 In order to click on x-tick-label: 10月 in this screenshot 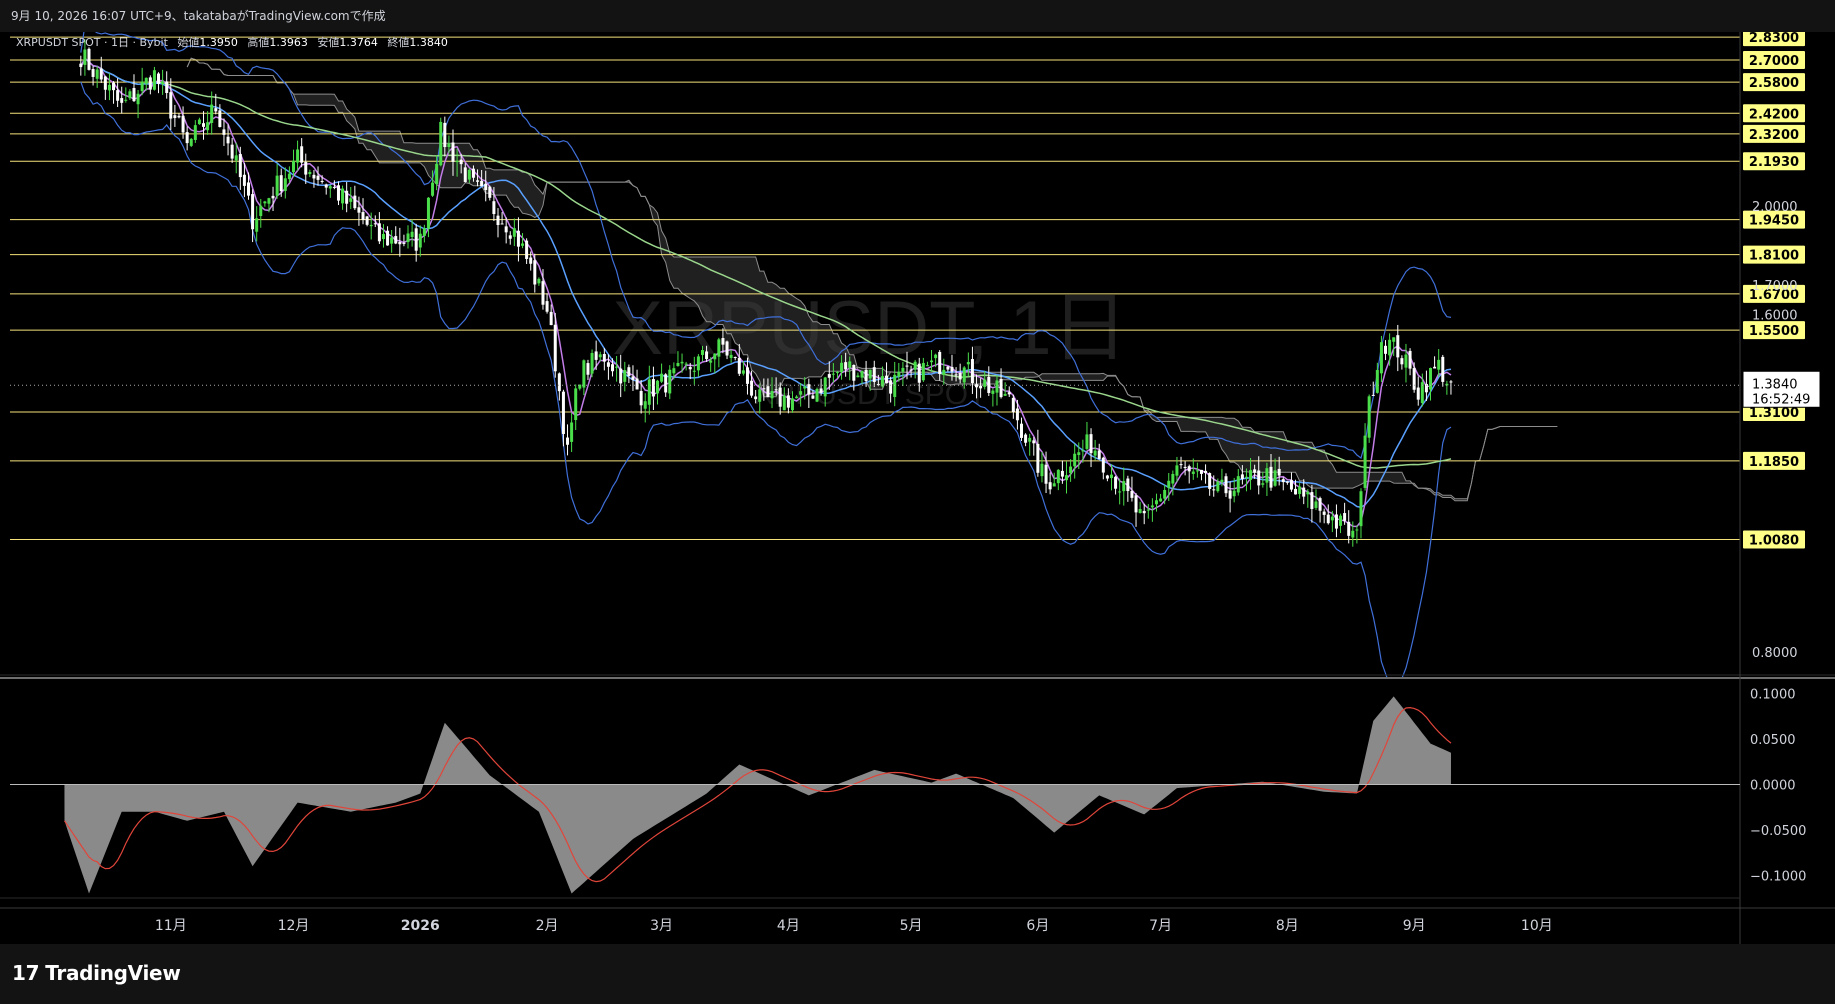, I will do `click(1537, 926)`.